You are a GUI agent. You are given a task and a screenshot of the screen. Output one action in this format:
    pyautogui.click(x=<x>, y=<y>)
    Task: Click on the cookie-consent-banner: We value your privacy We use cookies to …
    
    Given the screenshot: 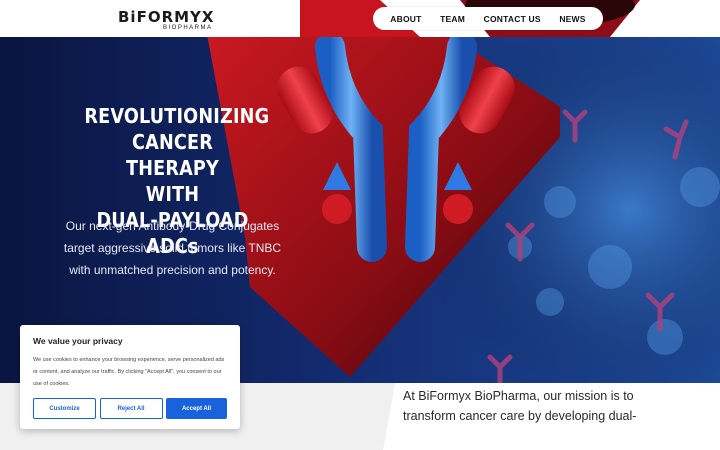 What is the action you would take?
    pyautogui.click(x=130, y=377)
    